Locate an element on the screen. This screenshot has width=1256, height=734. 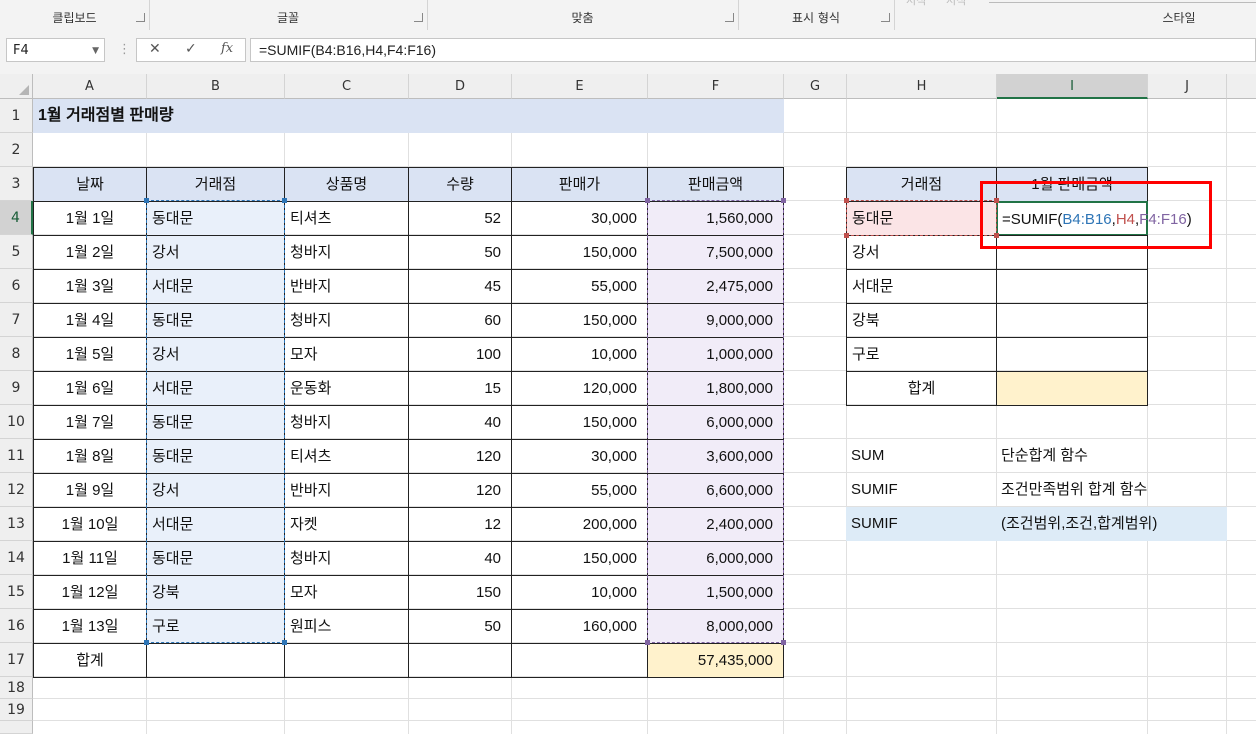
table-header-amount: 판매금액 is located at coordinates (715, 184).